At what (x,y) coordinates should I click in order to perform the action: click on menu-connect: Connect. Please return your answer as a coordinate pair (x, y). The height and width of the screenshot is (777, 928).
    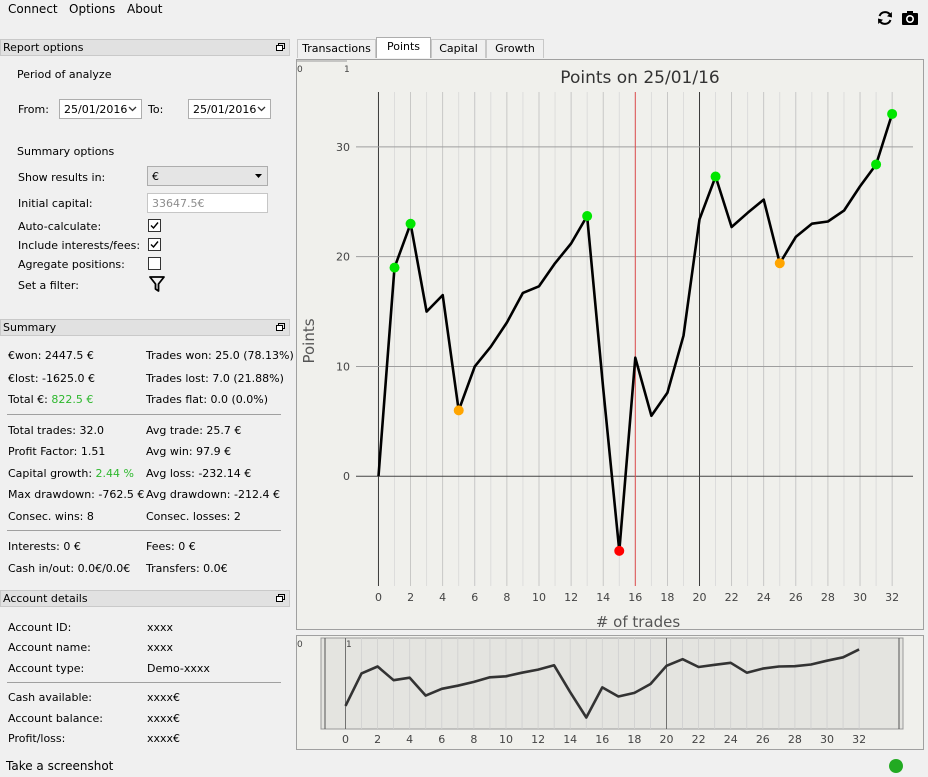
    Looking at the image, I should click on (33, 9).